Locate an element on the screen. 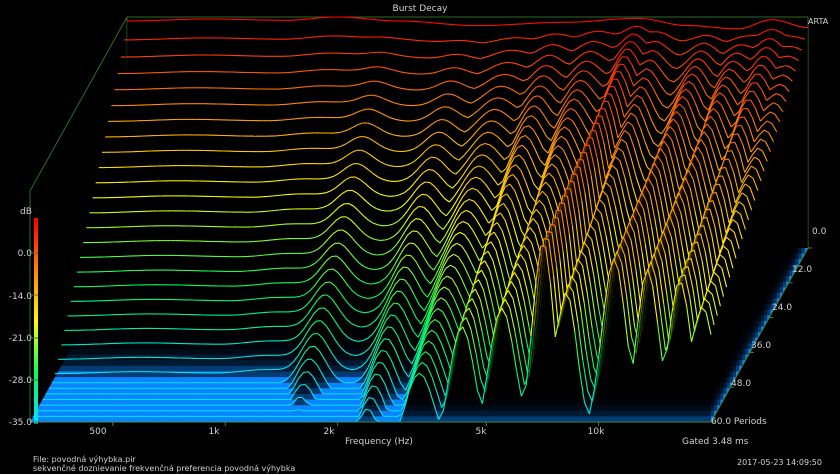 Image resolution: width=840 pixels, height=474 pixels. file-name-label: File: povodná výhybka.pir is located at coordinates (84, 459).